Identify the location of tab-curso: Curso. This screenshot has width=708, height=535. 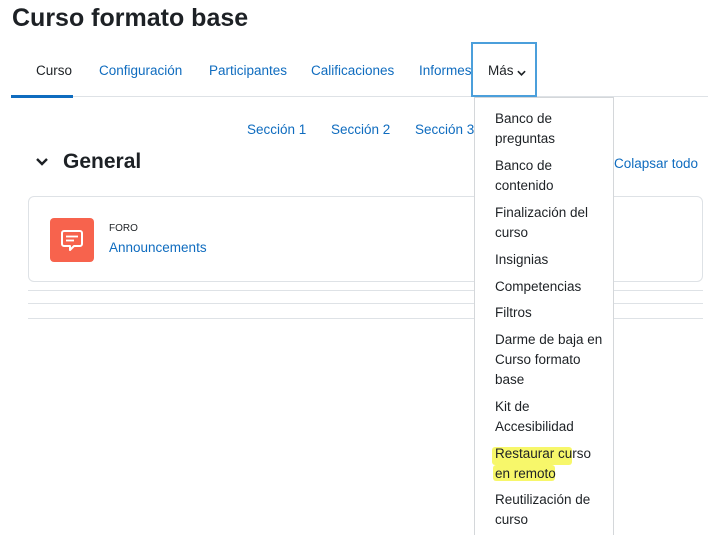
(54, 70).